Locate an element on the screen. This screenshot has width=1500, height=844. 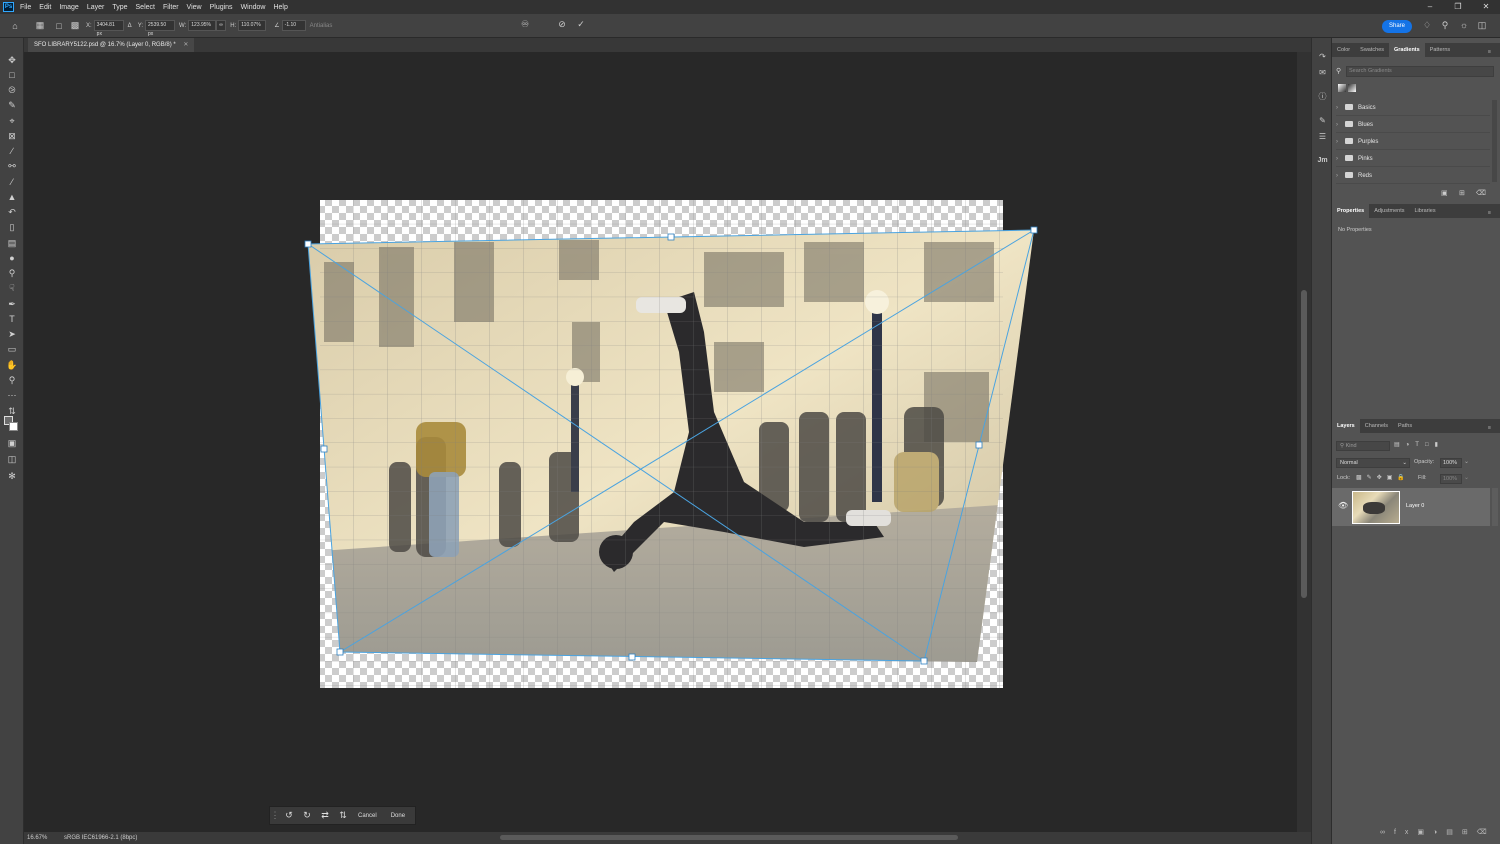
gradient-folder-basics: › Basics is located at coordinates (1413, 108).